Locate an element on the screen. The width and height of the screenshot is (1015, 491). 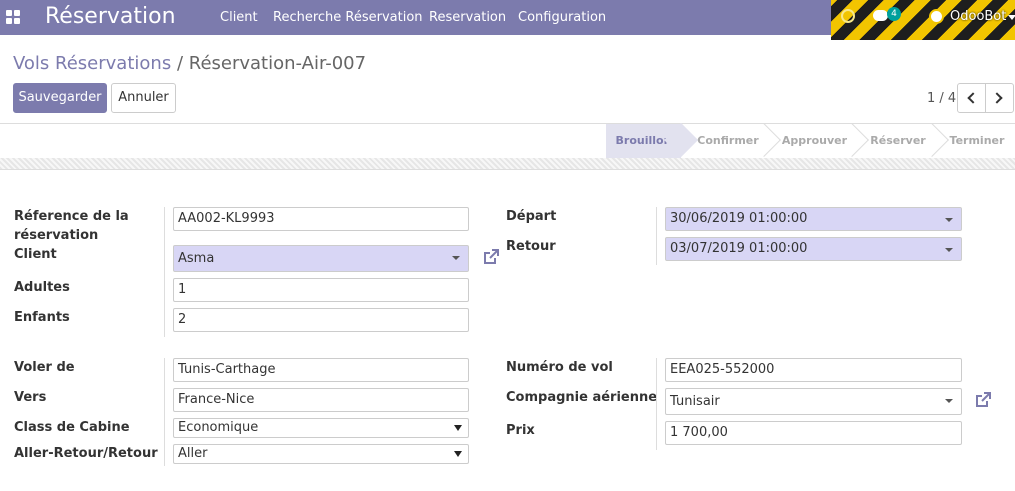
cabin-class-label: Class de Cabine is located at coordinates (72, 427).